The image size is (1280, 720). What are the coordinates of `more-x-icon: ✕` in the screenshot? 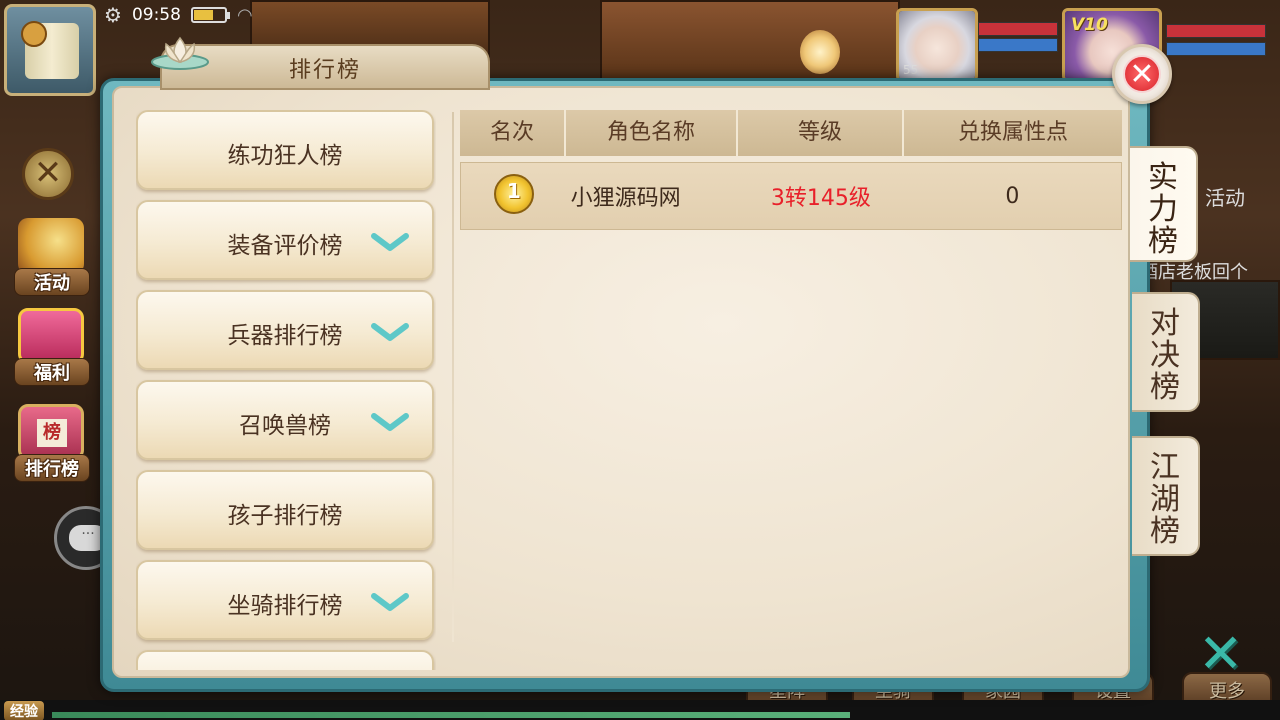 It's located at (1221, 653).